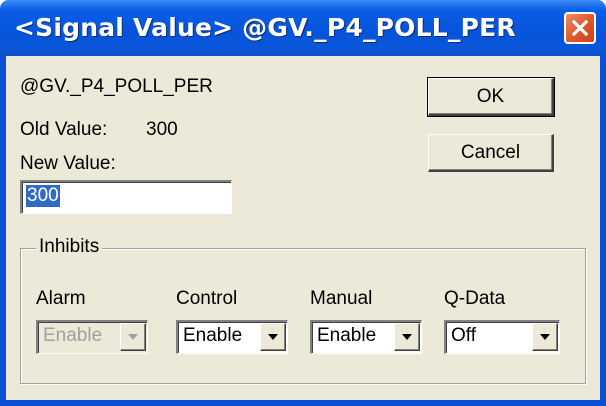 This screenshot has width=606, height=406. I want to click on alarm-select: Enable, so click(92, 337).